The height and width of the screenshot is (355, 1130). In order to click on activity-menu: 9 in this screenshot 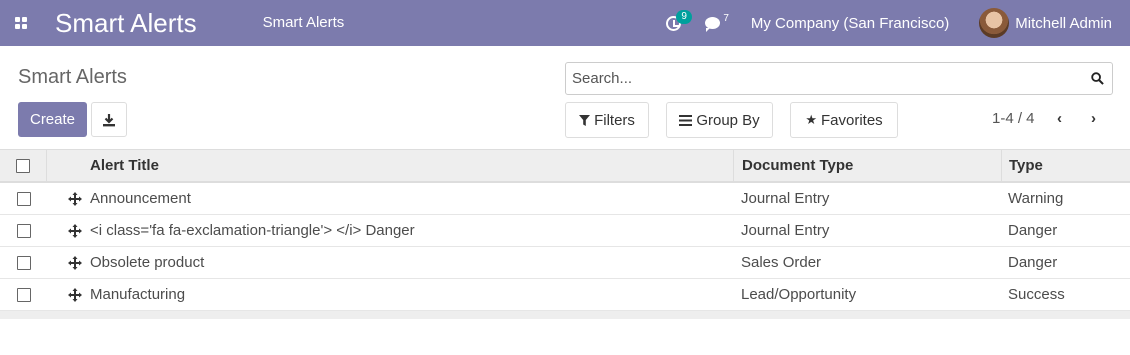, I will do `click(679, 23)`.